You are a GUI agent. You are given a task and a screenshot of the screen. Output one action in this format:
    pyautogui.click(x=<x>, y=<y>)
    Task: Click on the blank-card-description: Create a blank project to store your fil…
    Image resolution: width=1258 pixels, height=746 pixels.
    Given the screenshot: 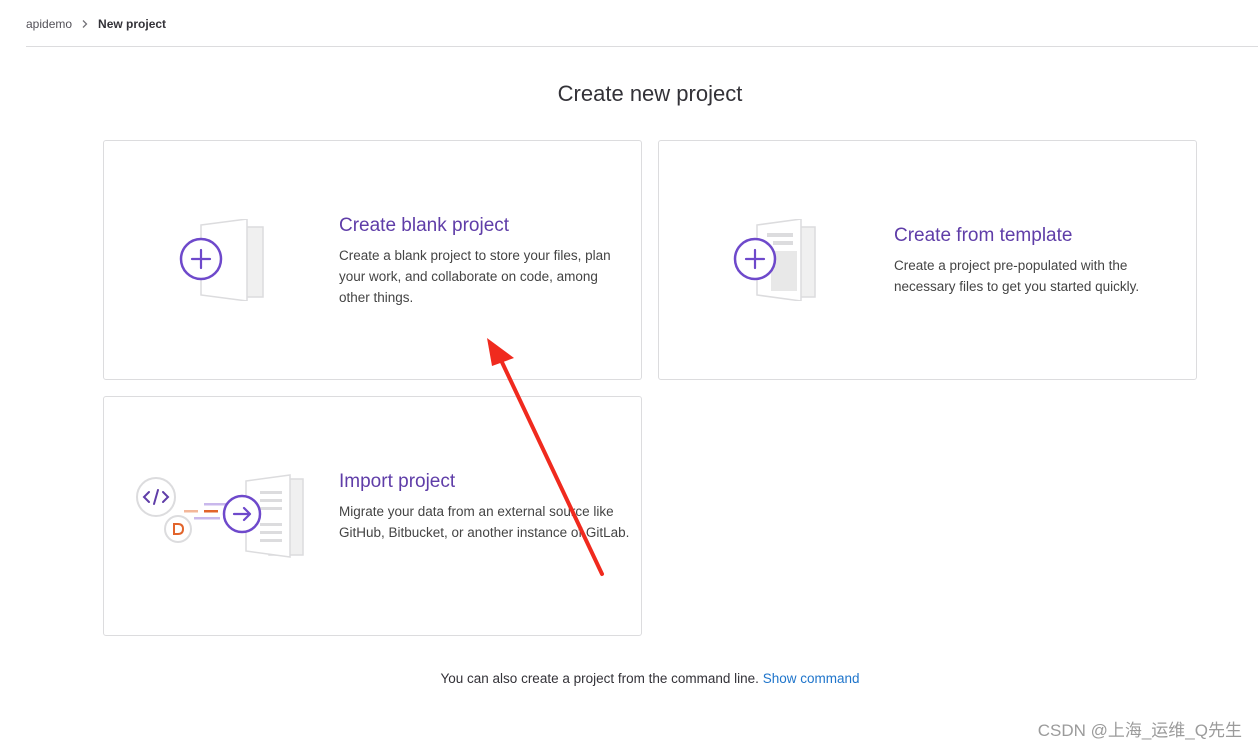 What is the action you would take?
    pyautogui.click(x=475, y=276)
    